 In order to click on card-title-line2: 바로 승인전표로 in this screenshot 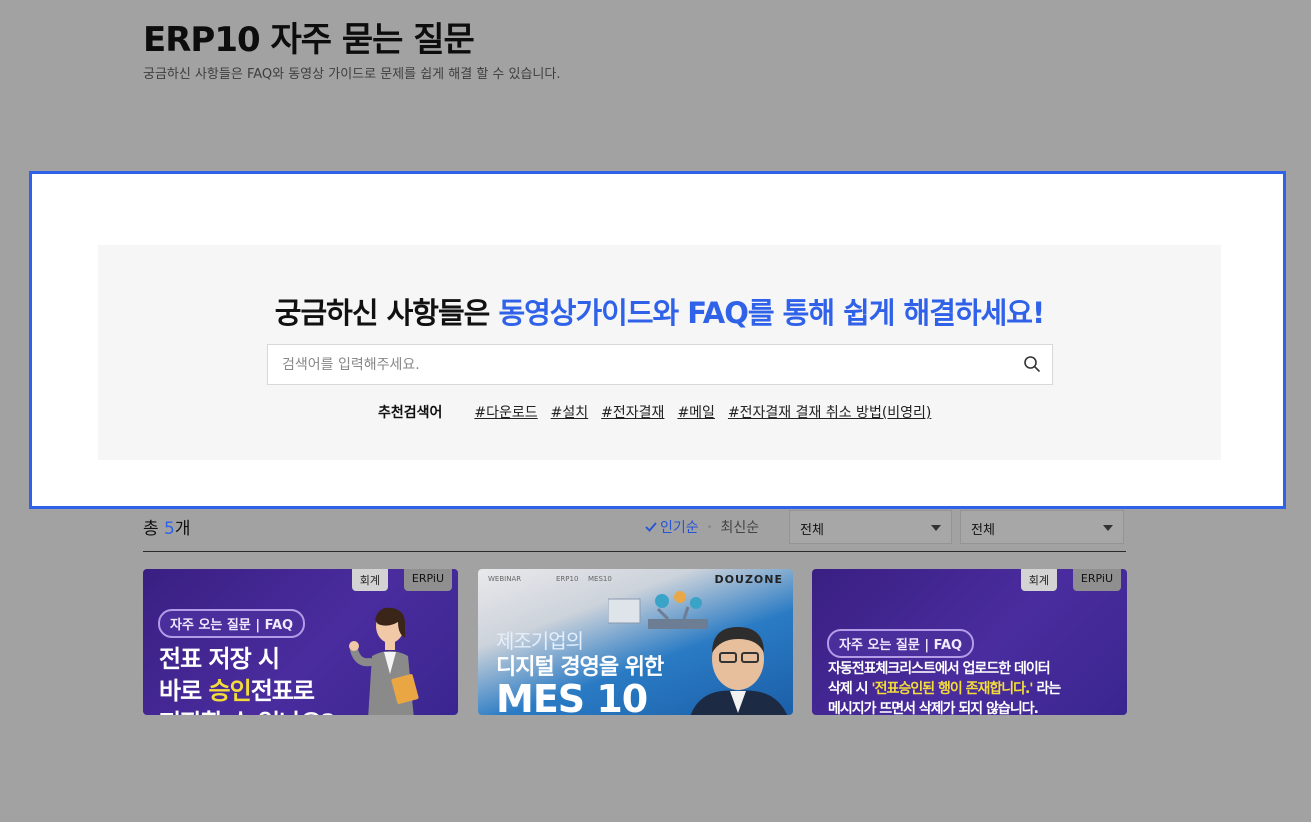, I will do `click(237, 691)`.